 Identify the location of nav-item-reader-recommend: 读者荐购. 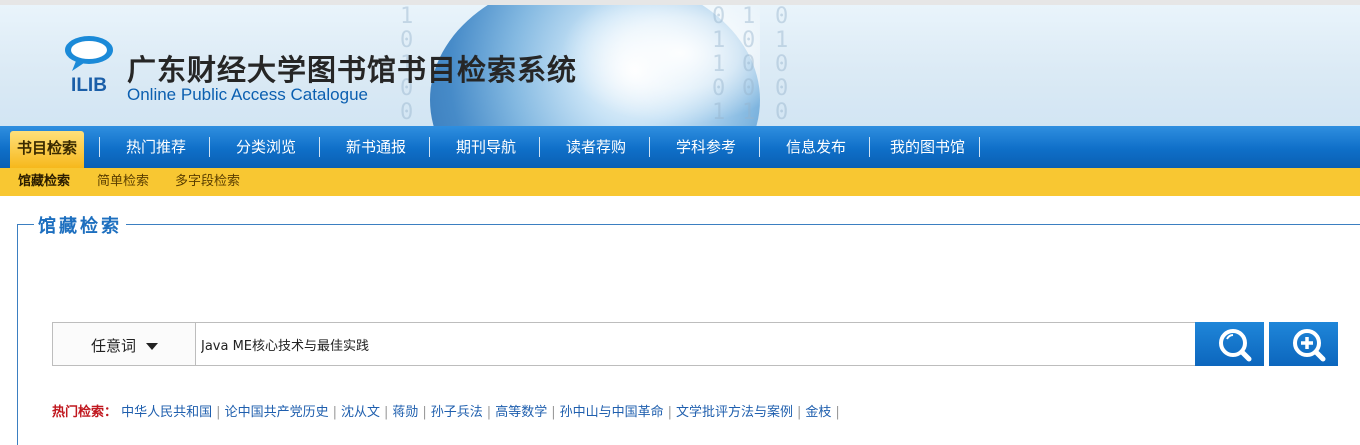
(596, 147).